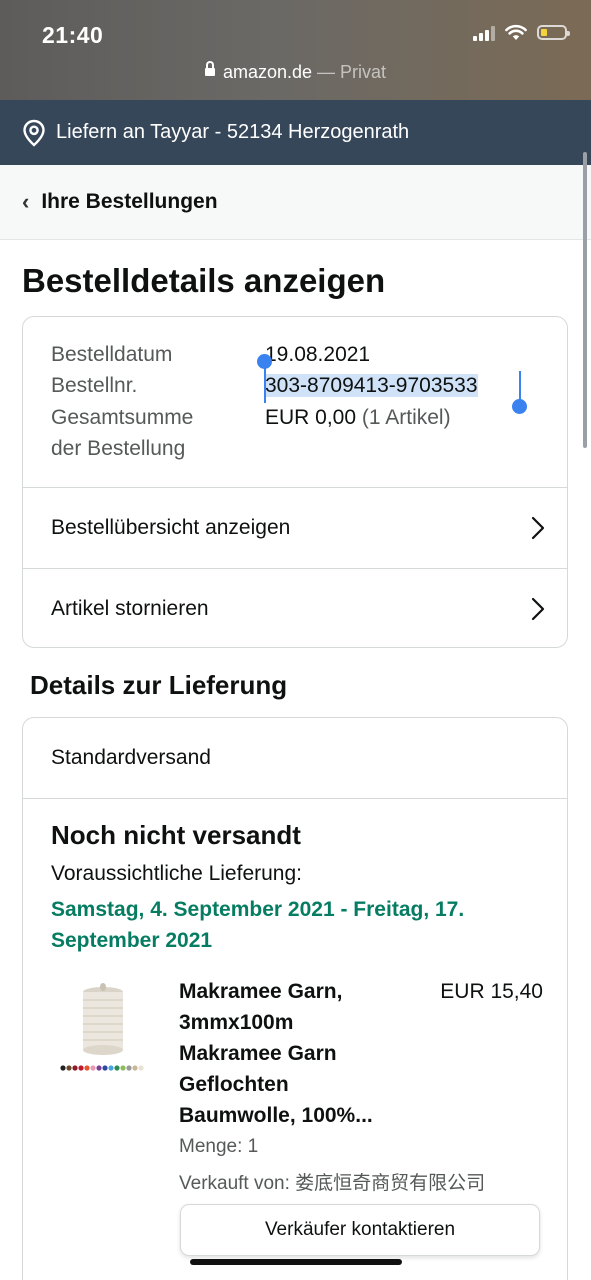  I want to click on battery-icon, so click(553, 32).